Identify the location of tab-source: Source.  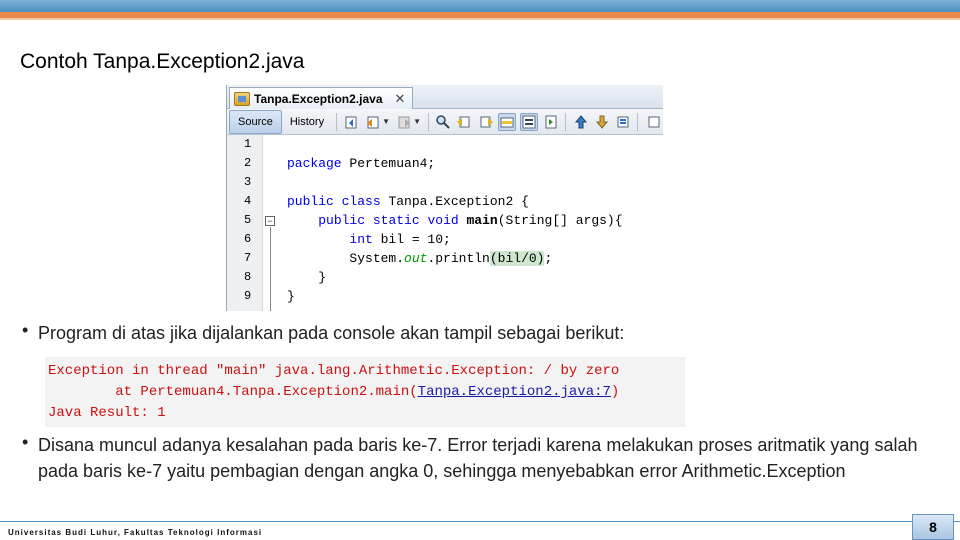
(255, 121).